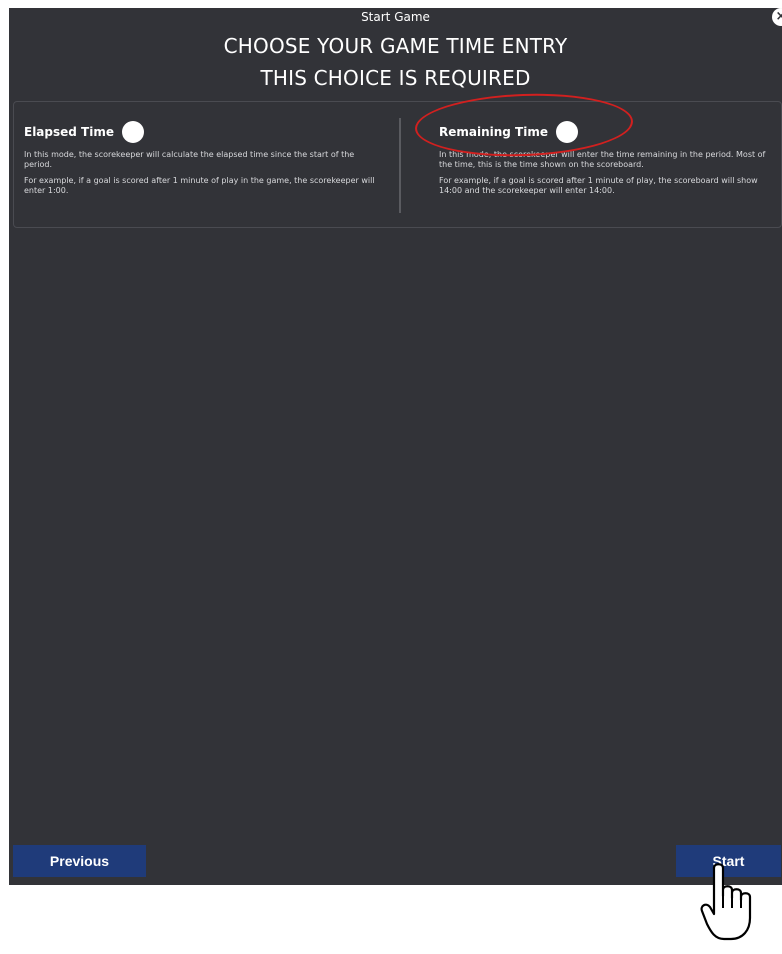 This screenshot has height=954, width=782. I want to click on dialog-title: Start Game, so click(395, 17).